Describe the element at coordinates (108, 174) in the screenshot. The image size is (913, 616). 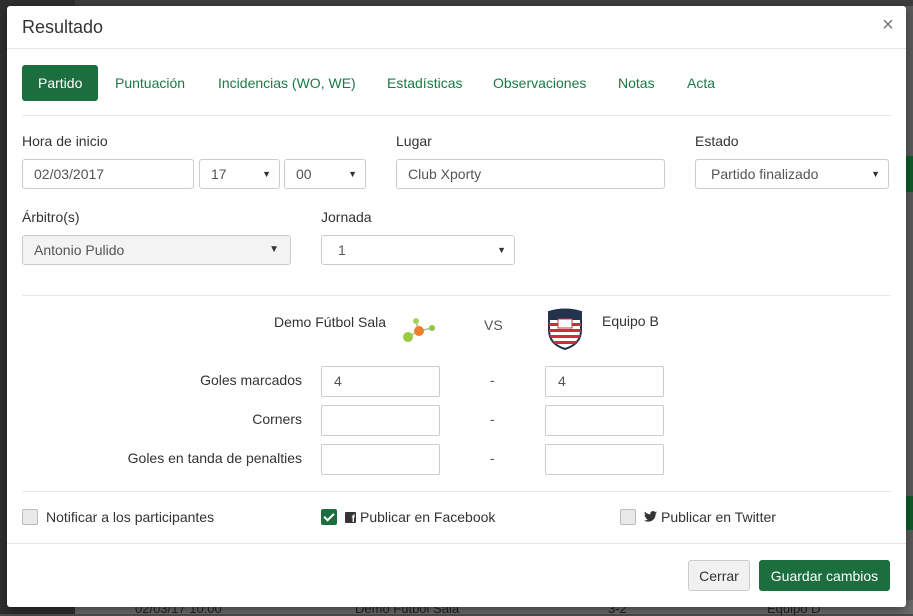
I see `date-input: 02/03/2017` at that location.